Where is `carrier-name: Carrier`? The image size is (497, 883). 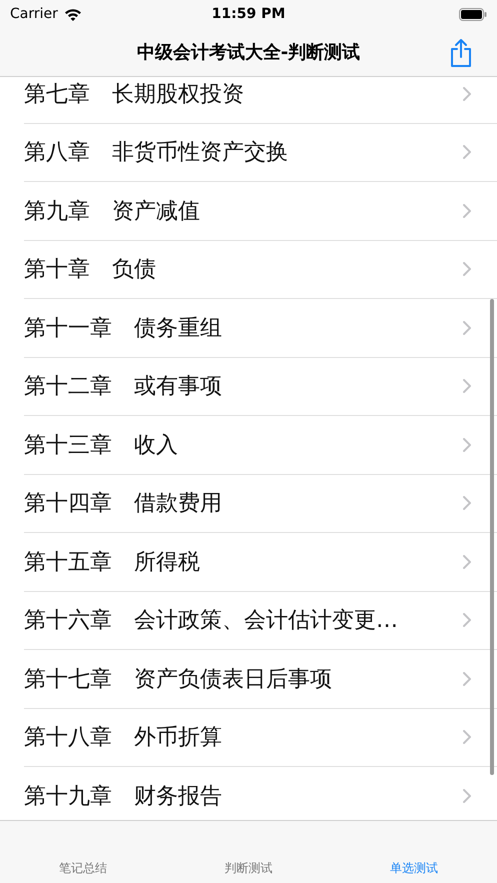 carrier-name: Carrier is located at coordinates (34, 14).